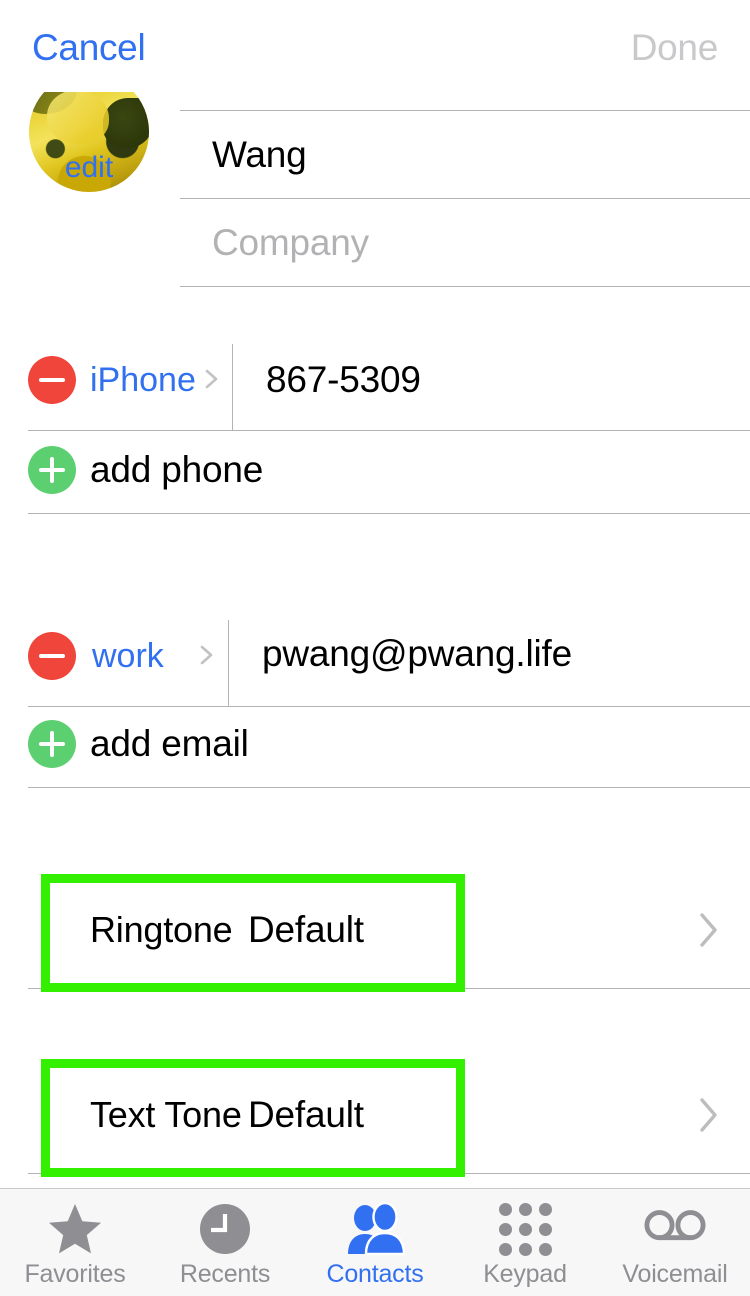 The height and width of the screenshot is (1296, 750). What do you see at coordinates (89, 48) in the screenshot?
I see `cancel-button: Cancel` at bounding box center [89, 48].